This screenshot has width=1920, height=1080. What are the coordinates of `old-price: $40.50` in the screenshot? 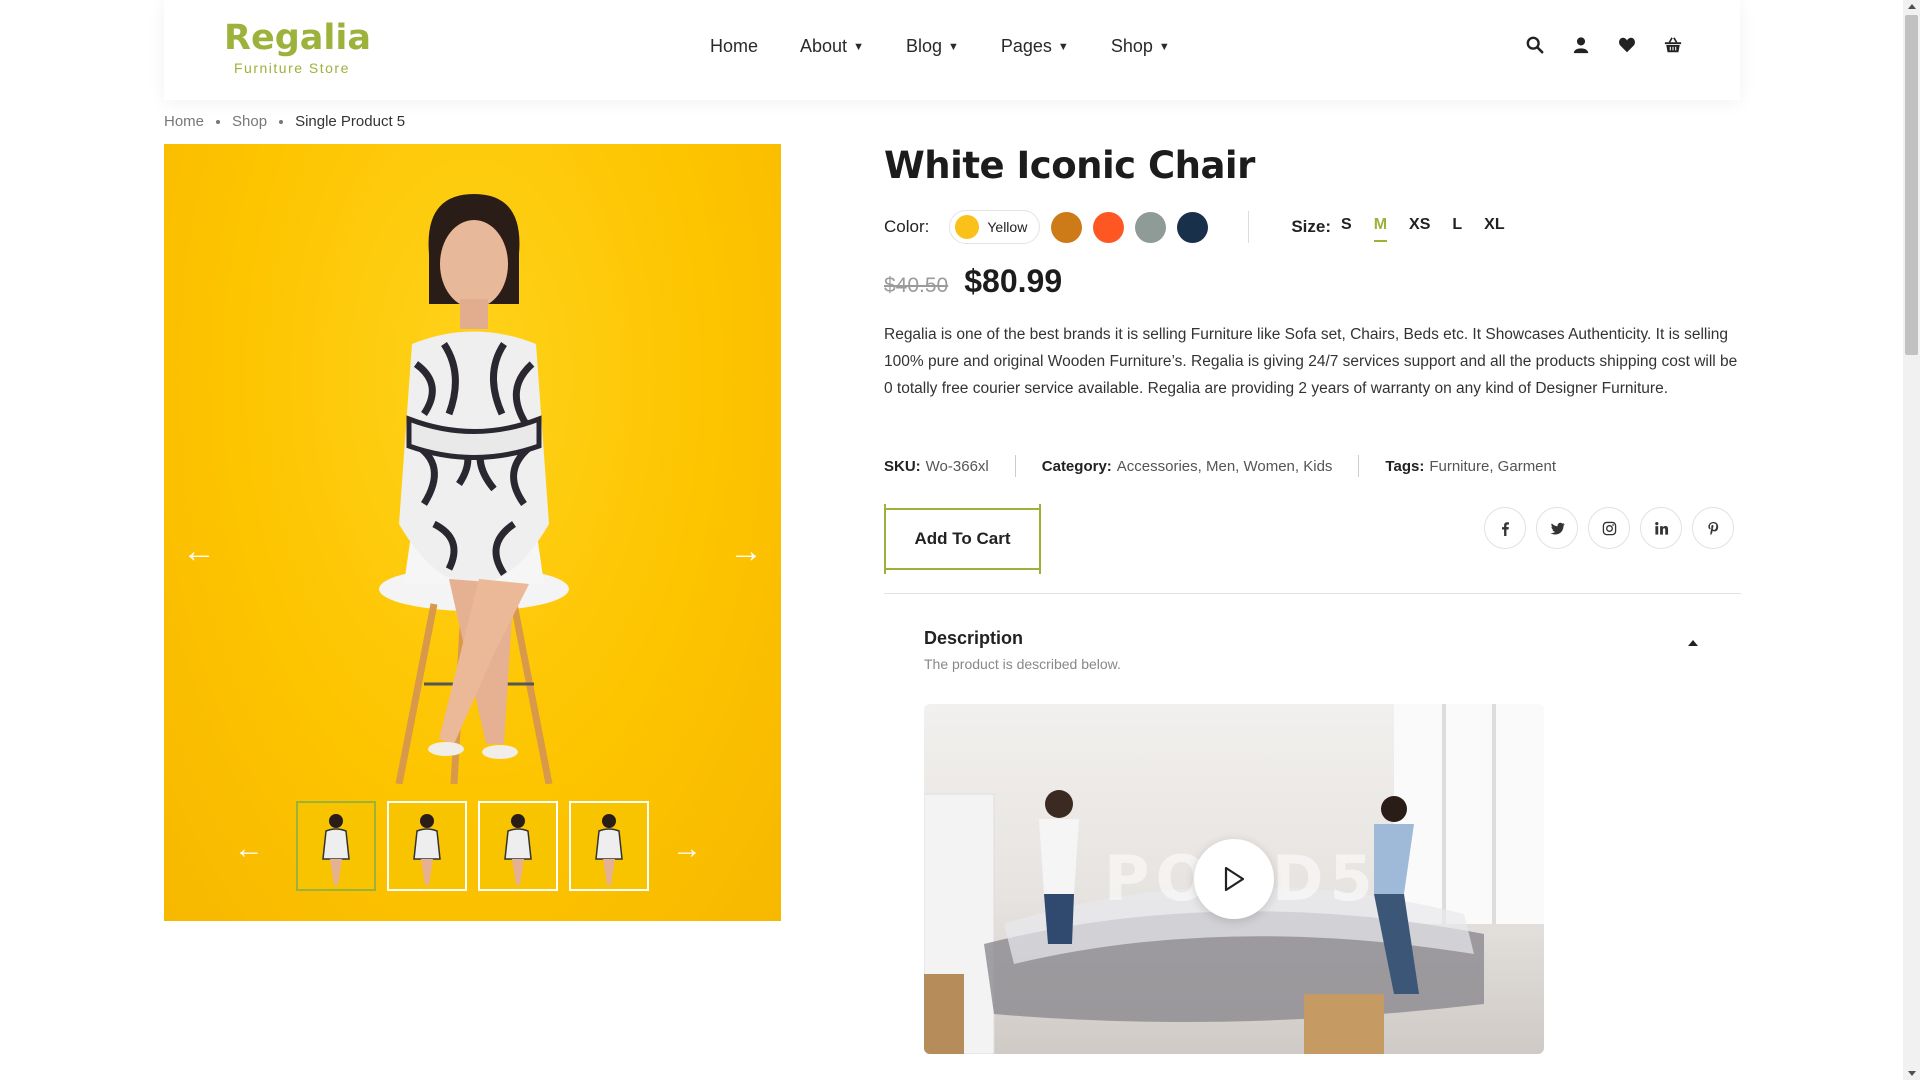 It's located at (916, 285).